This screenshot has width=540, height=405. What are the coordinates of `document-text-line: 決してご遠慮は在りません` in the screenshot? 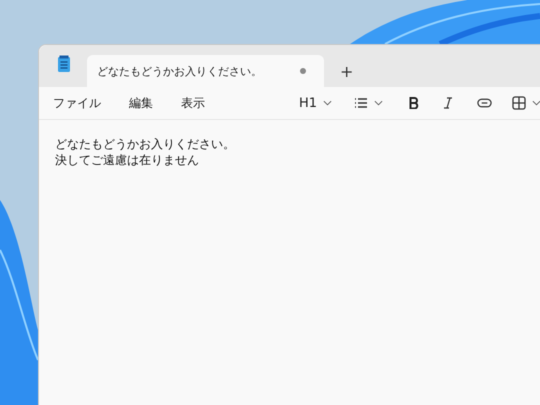 It's located at (127, 160).